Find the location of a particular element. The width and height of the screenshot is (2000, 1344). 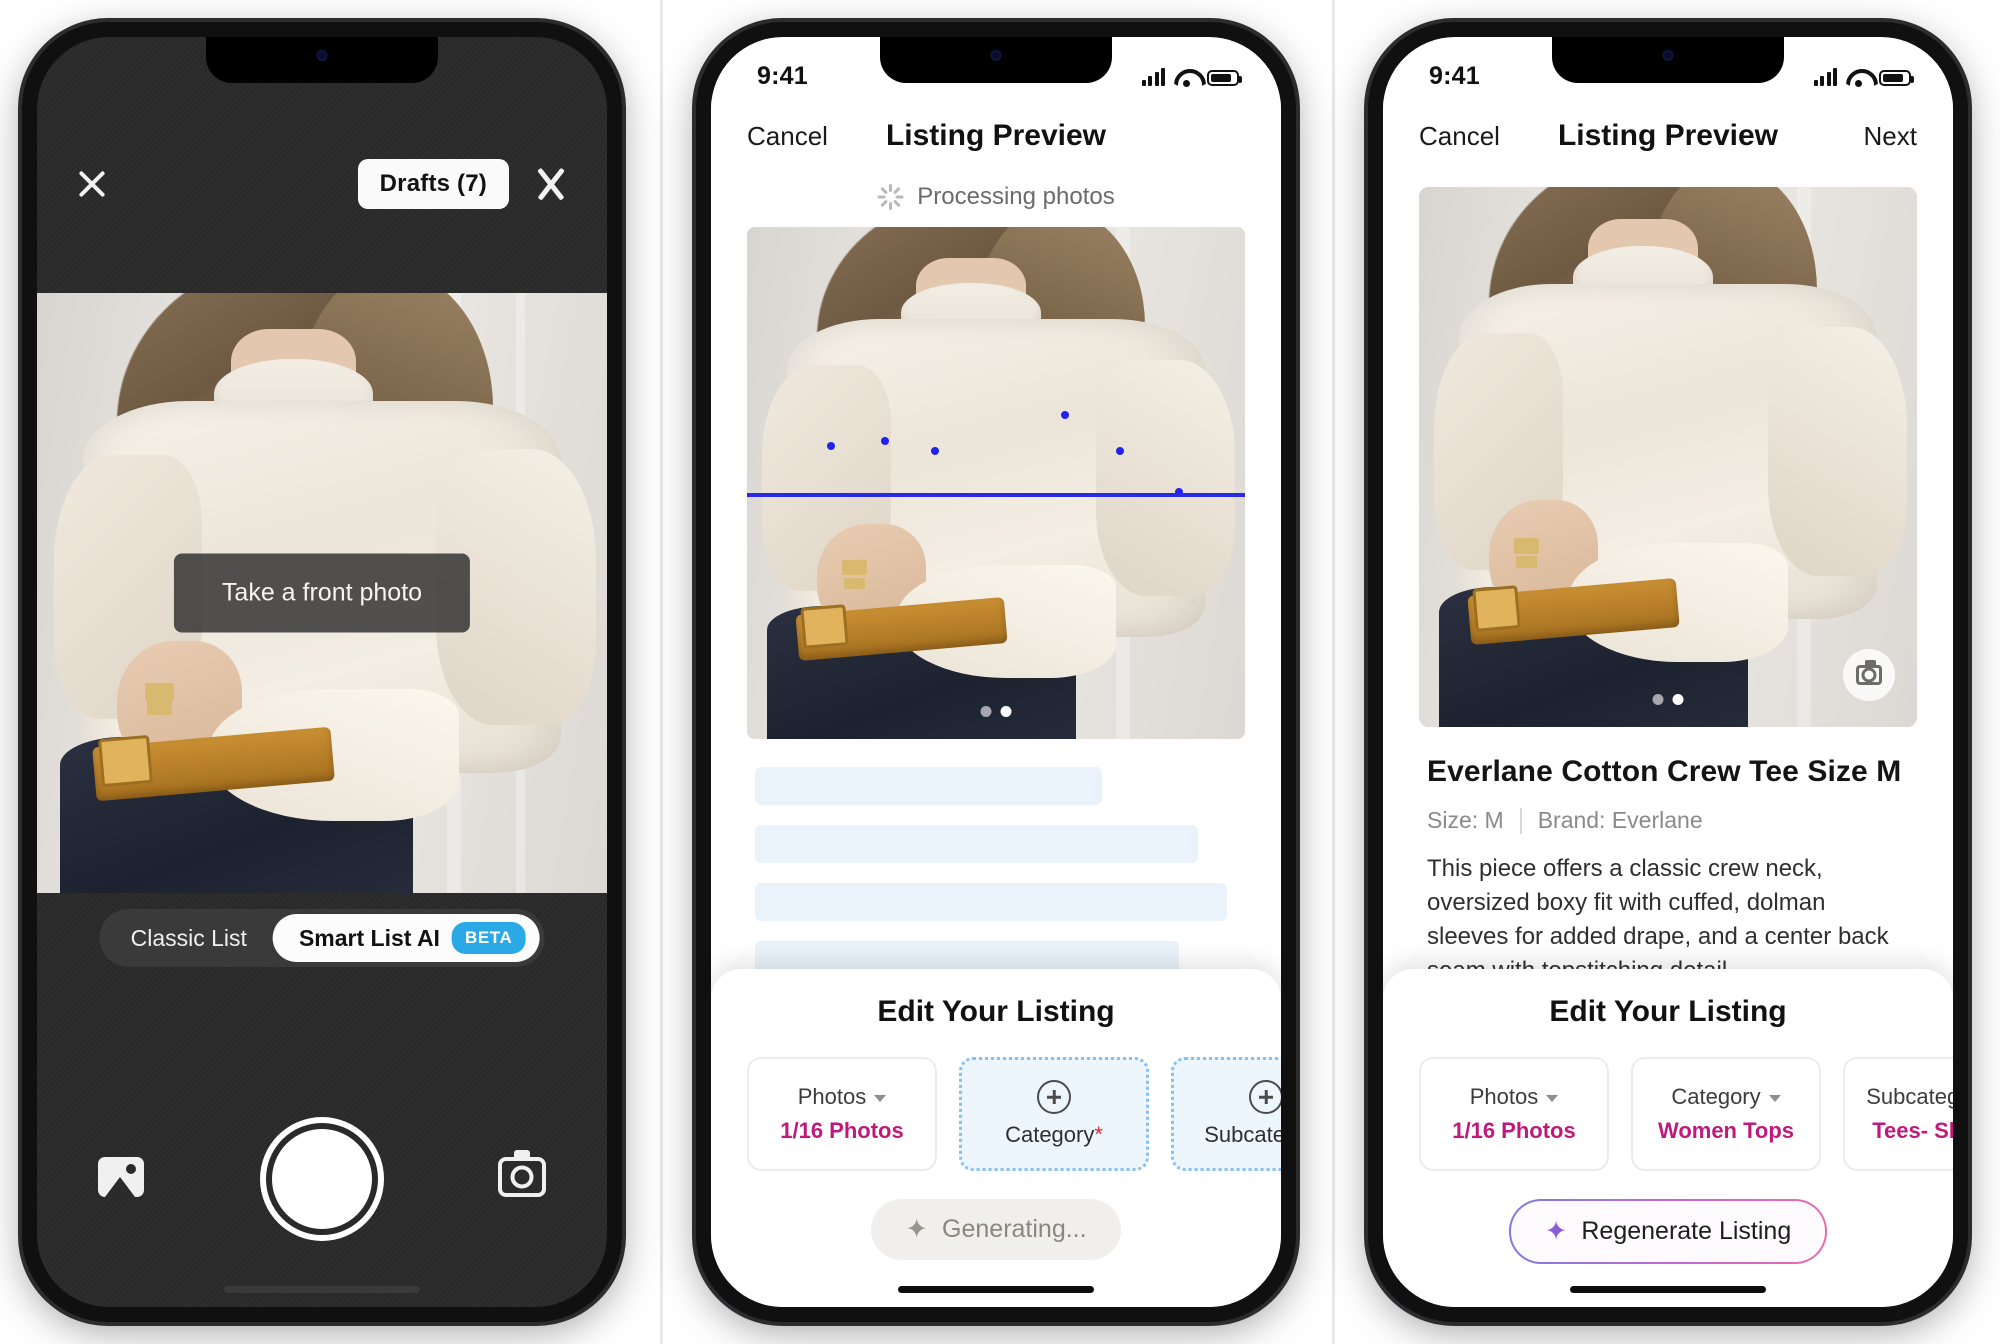

next-button: Next is located at coordinates (1869, 136).